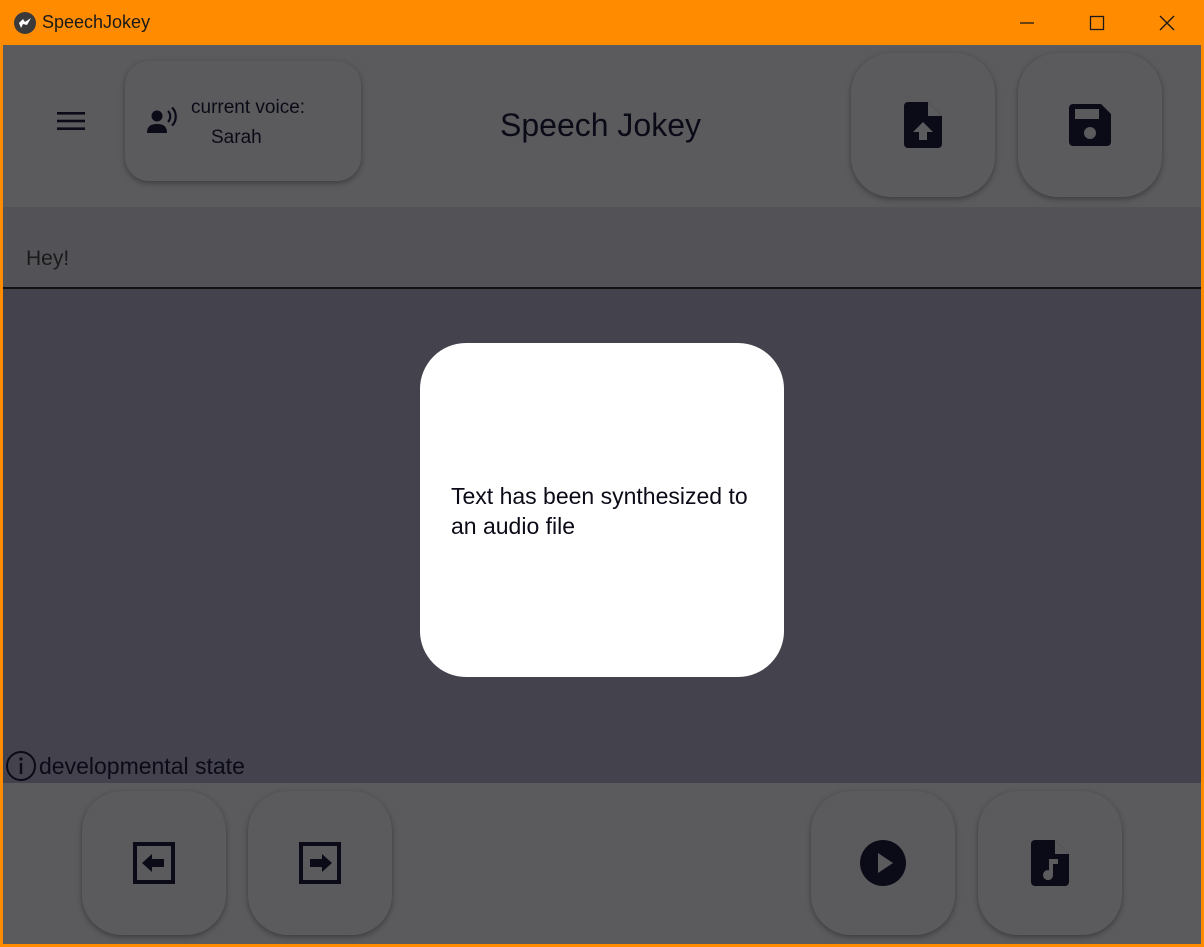 The image size is (1204, 947). I want to click on upload-file-button, so click(923, 125).